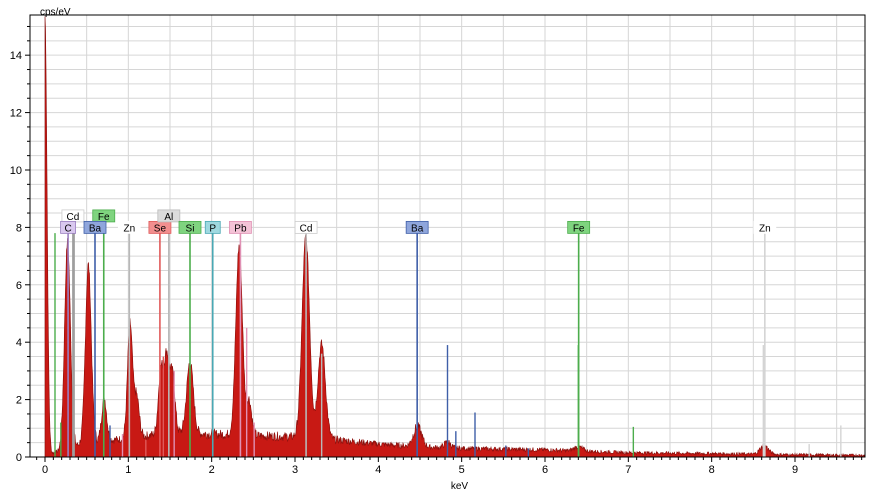 The image size is (882, 494). Describe the element at coordinates (20, 244) in the screenshot. I see `y-axis: 0 2 4 6 8 10 12 14` at that location.